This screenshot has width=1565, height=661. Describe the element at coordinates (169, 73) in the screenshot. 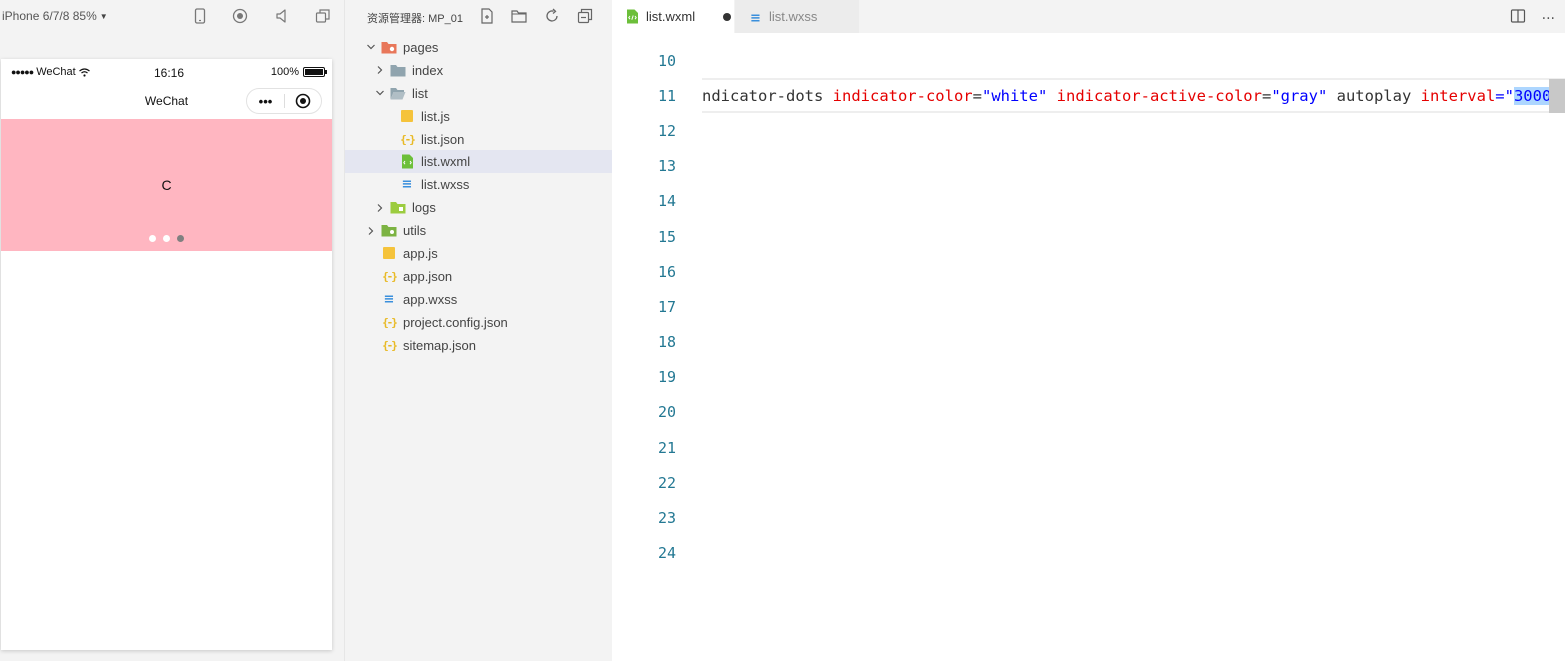

I see `status-time: 16:16` at that location.